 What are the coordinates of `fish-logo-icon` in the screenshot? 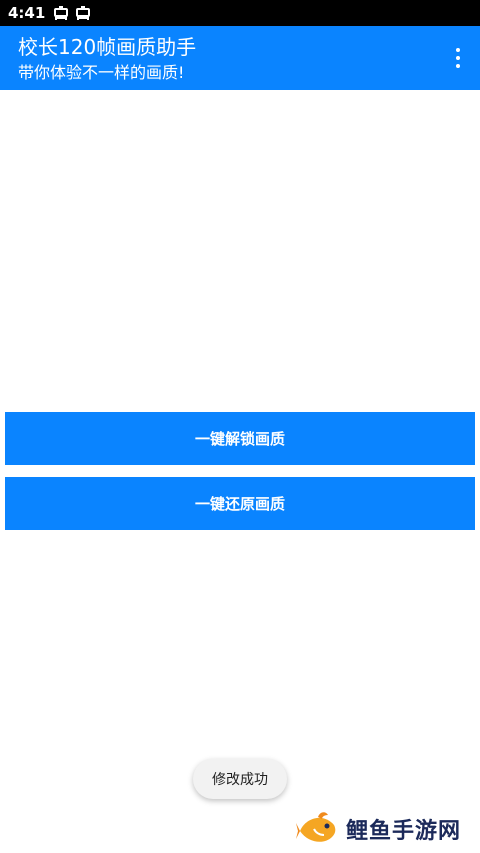 It's located at (318, 829).